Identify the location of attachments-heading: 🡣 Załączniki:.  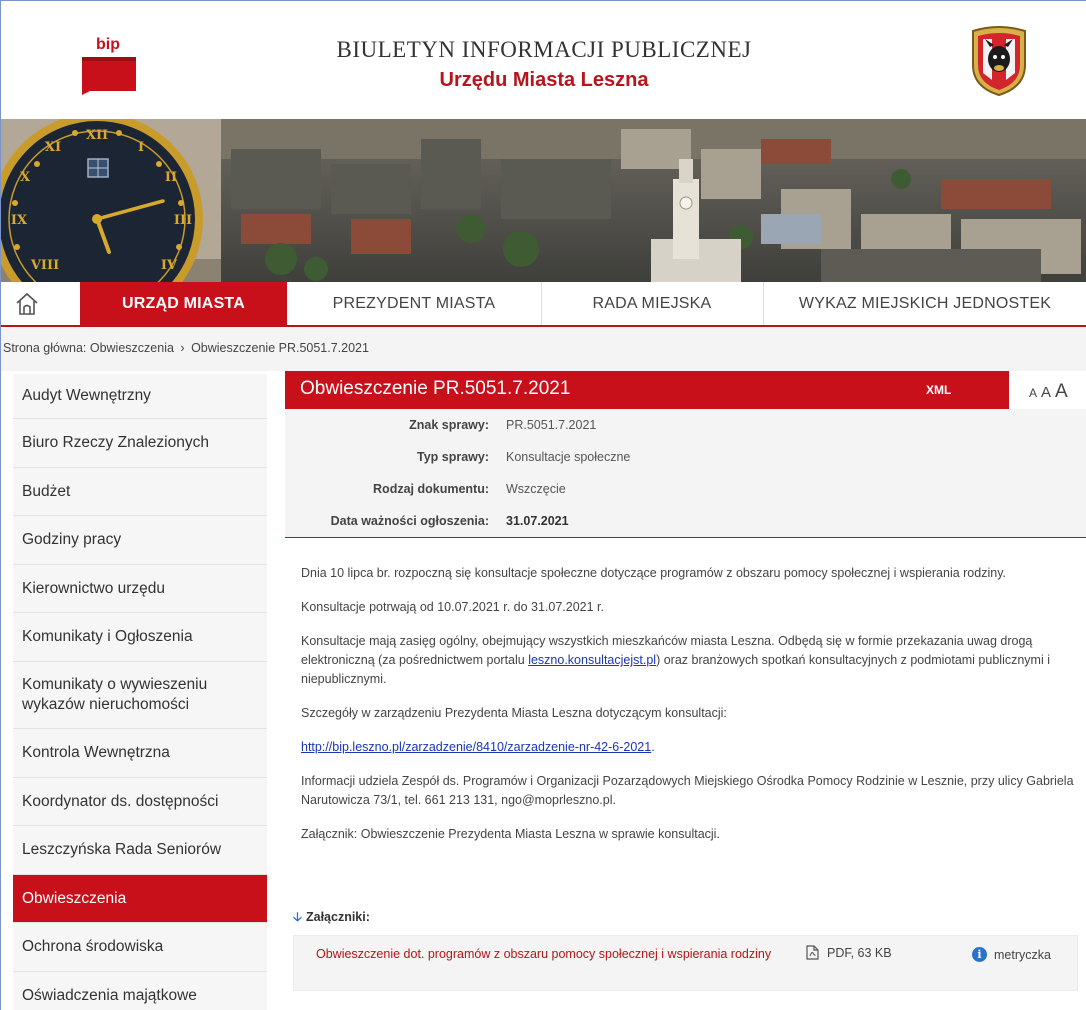
(331, 918).